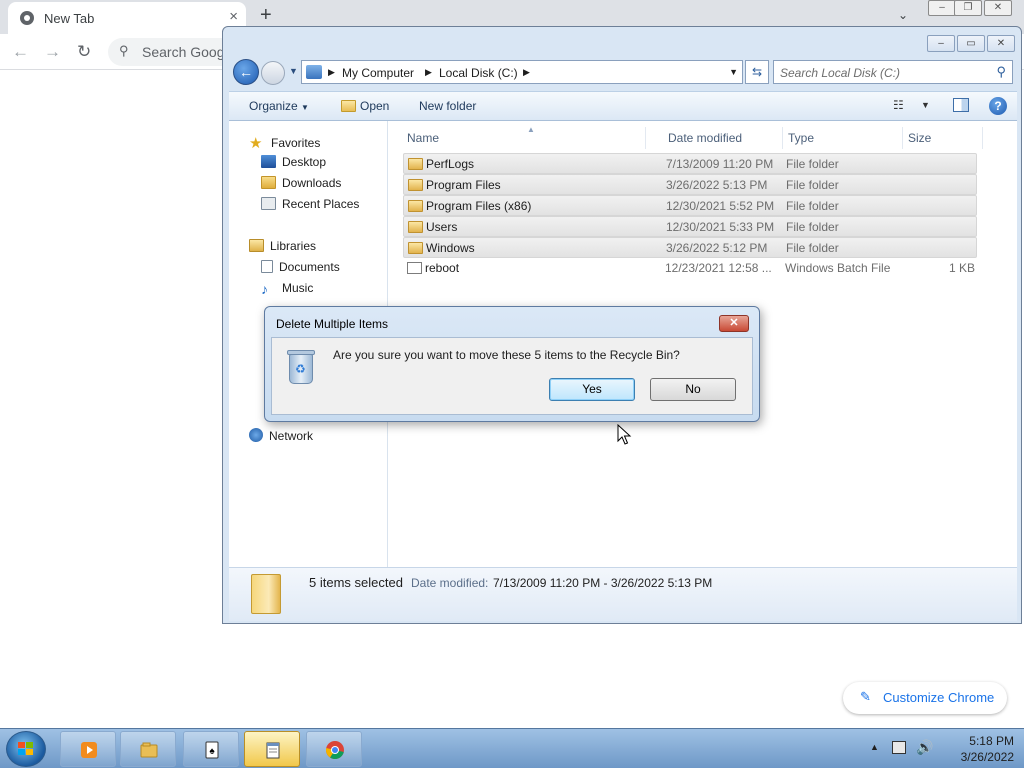 The image size is (1024, 768). I want to click on file-row-windows: Windows 3/26/2022 5:12 PM File folder, so click(690, 247).